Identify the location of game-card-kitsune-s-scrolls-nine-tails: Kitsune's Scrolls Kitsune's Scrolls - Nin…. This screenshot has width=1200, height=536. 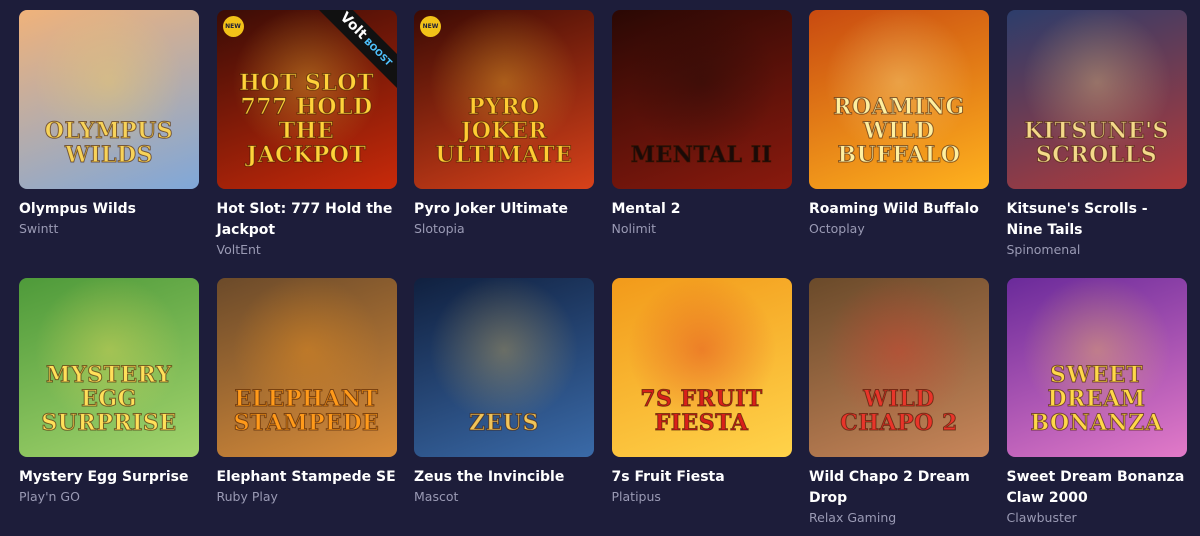
(1096, 139).